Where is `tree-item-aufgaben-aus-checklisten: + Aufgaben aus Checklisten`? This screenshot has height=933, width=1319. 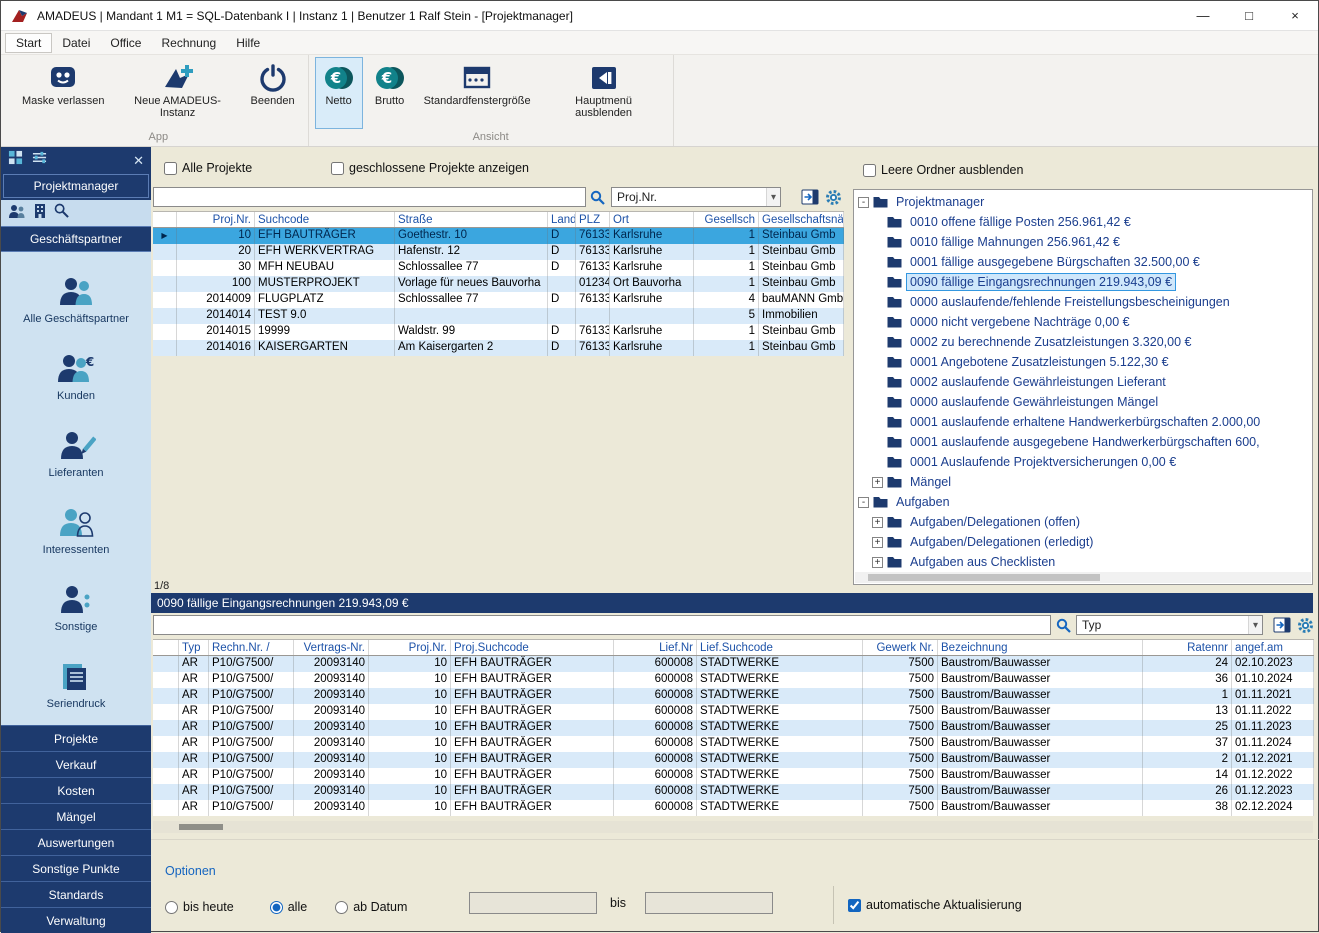 tree-item-aufgaben-aus-checklisten: + Aufgaben aus Checklisten is located at coordinates (1083, 562).